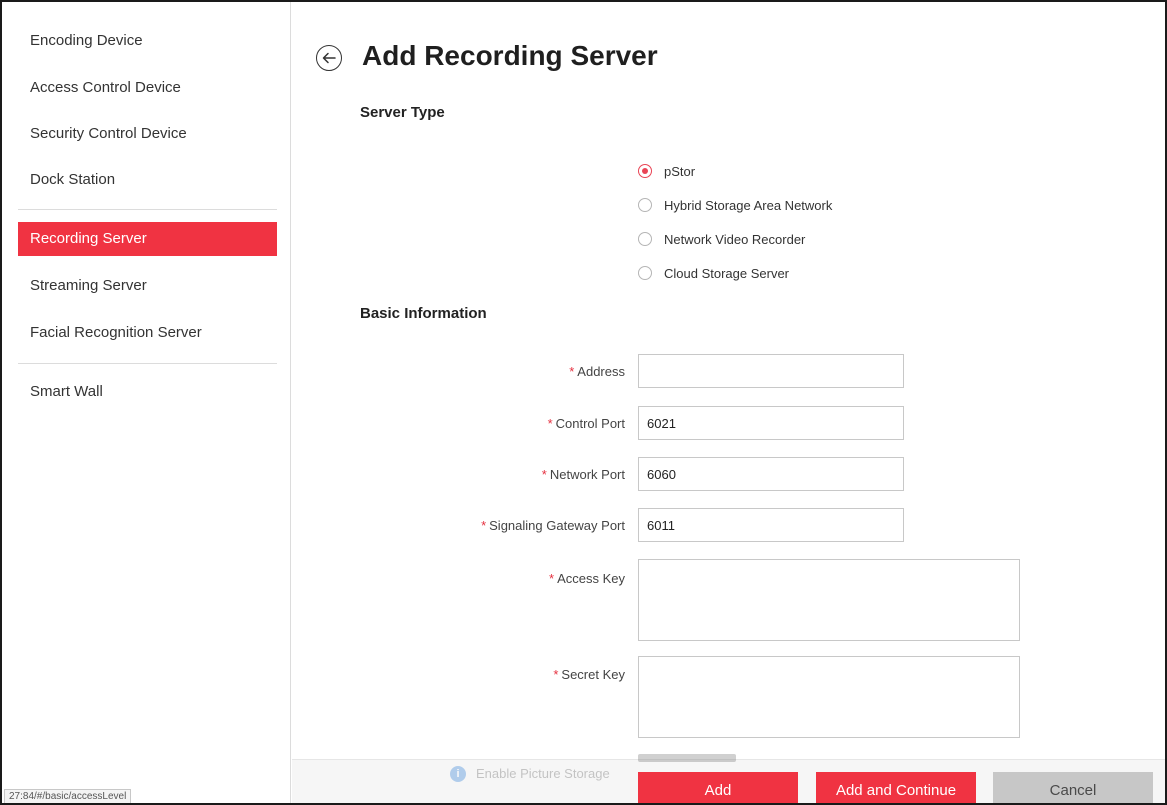  I want to click on signaling-gateway-port-input, so click(771, 525).